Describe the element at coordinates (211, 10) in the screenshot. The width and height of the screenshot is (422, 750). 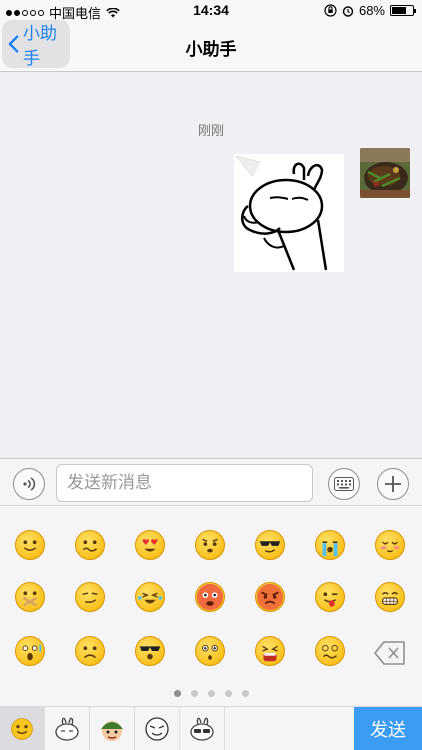
I see `status-bar: 中国电信 14:34 68%` at that location.